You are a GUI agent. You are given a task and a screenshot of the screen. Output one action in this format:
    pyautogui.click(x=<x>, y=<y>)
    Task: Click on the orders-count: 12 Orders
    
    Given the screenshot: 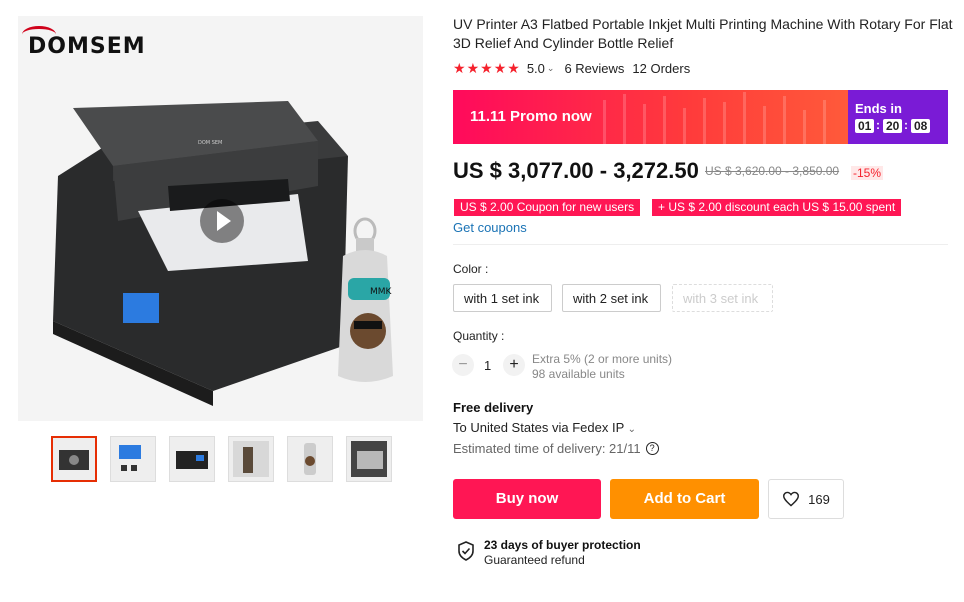 What is the action you would take?
    pyautogui.click(x=661, y=68)
    